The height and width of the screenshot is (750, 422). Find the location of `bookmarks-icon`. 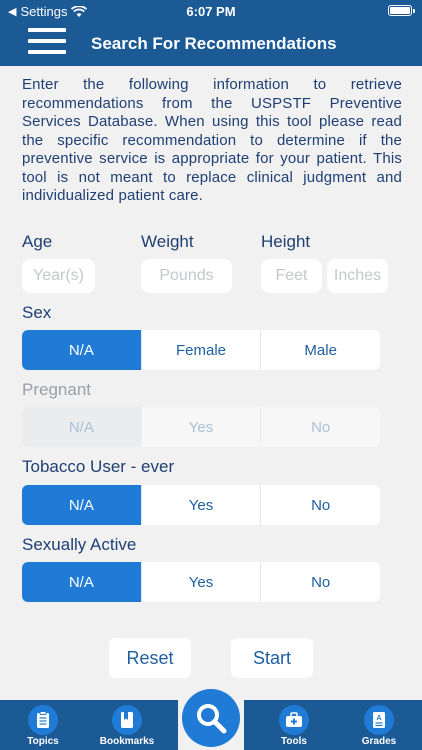

bookmarks-icon is located at coordinates (127, 720).